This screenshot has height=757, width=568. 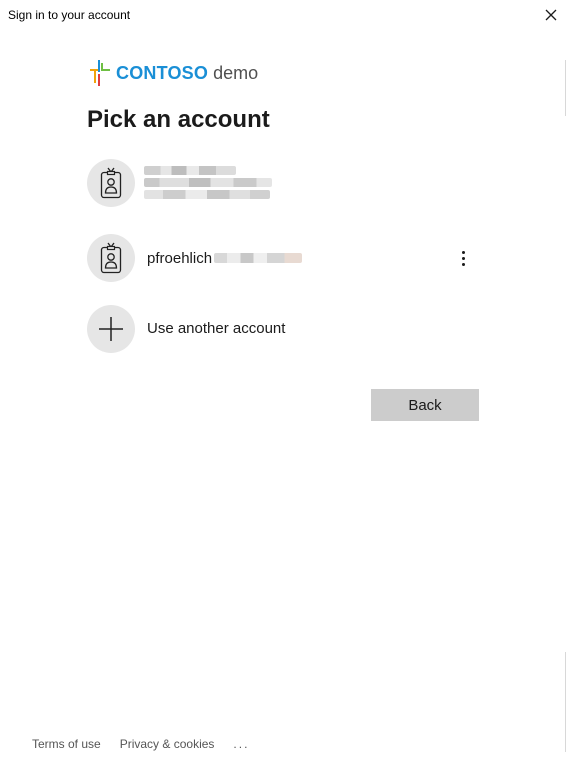 I want to click on account-name-redacted, so click(x=190, y=170).